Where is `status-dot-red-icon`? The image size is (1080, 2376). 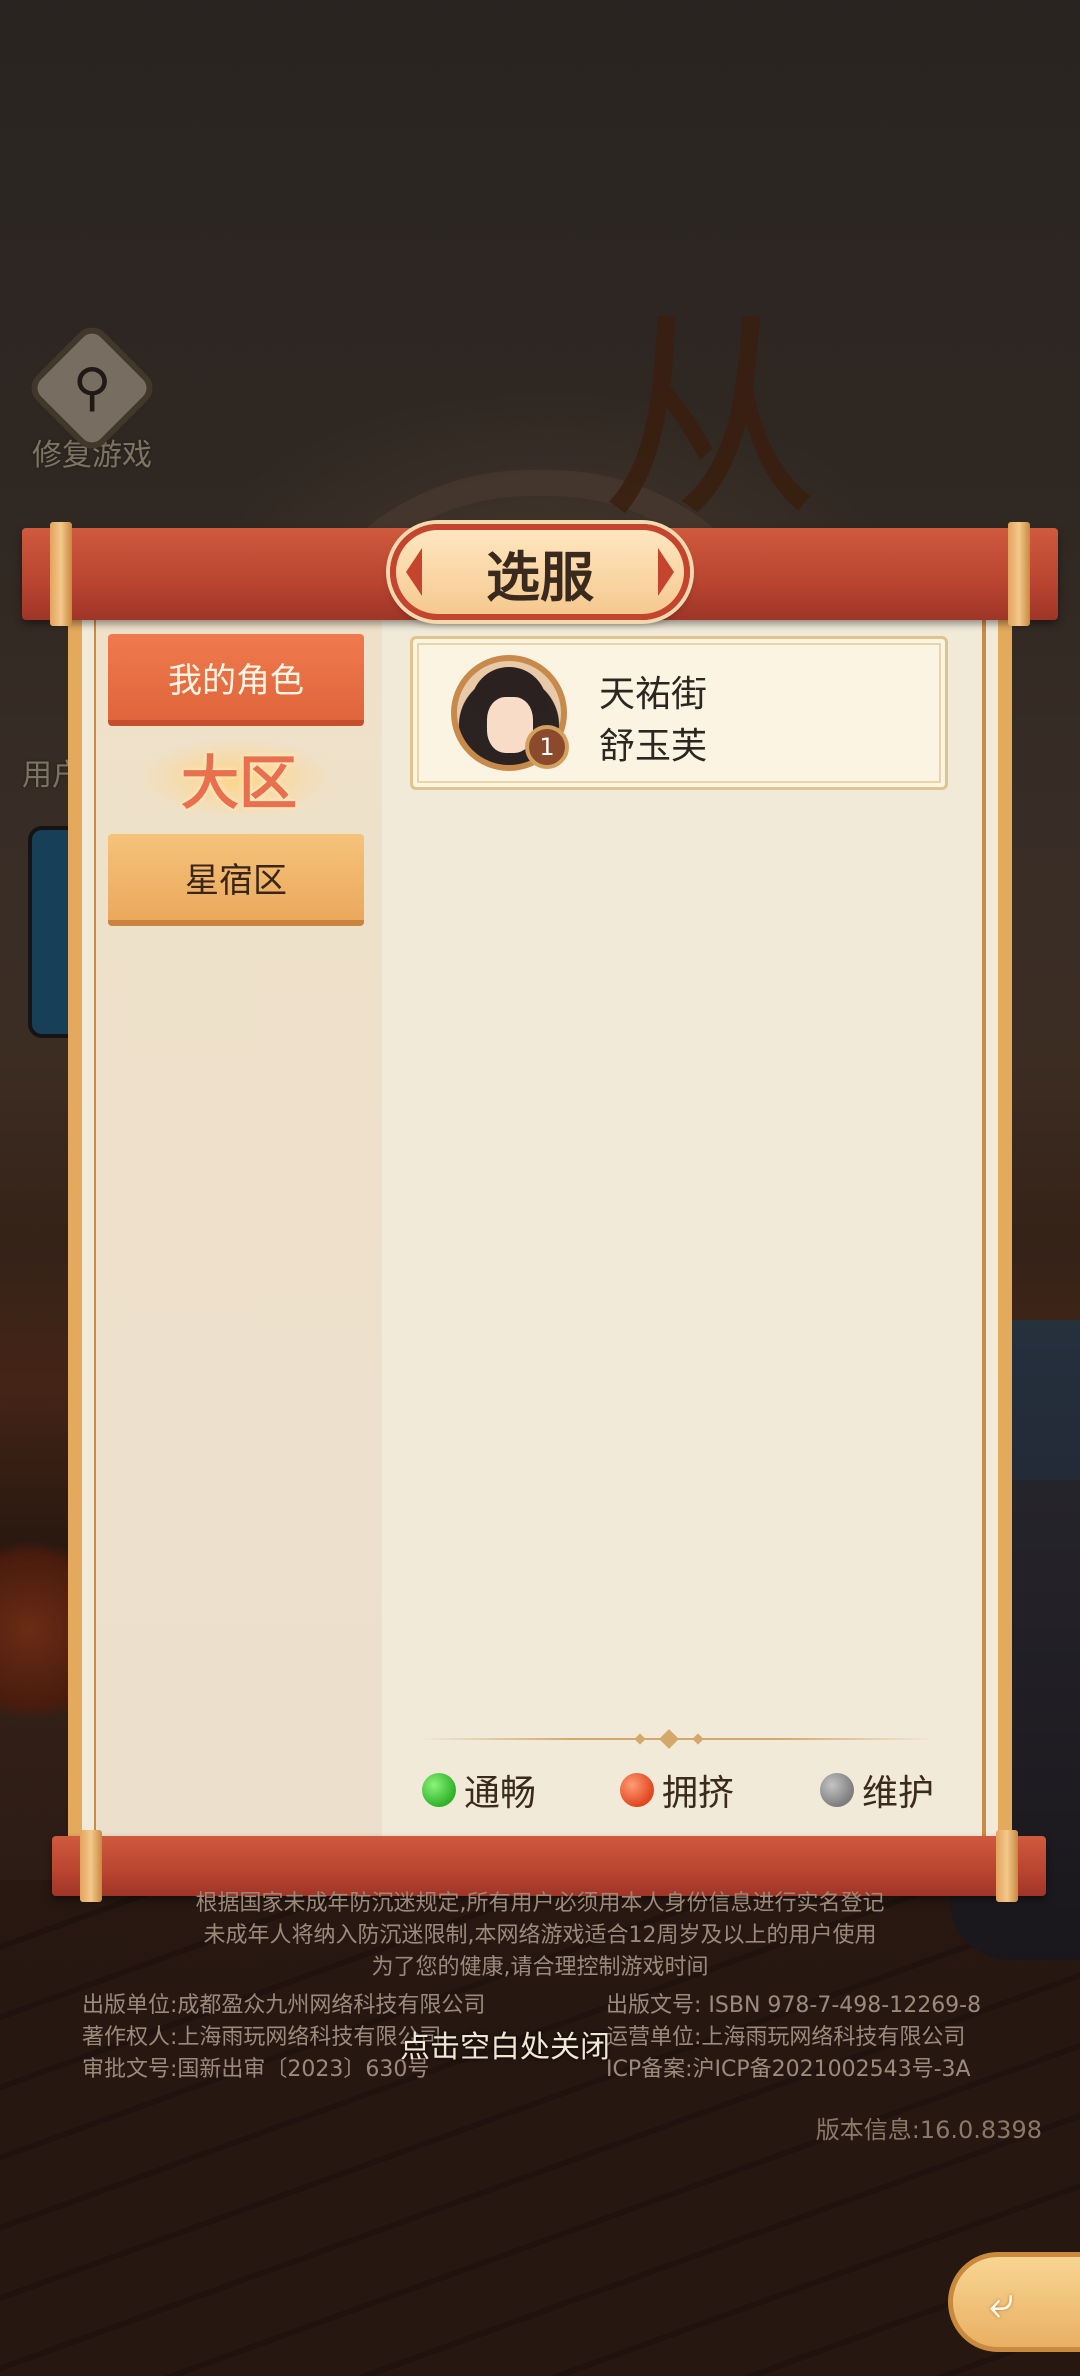 status-dot-red-icon is located at coordinates (637, 1790).